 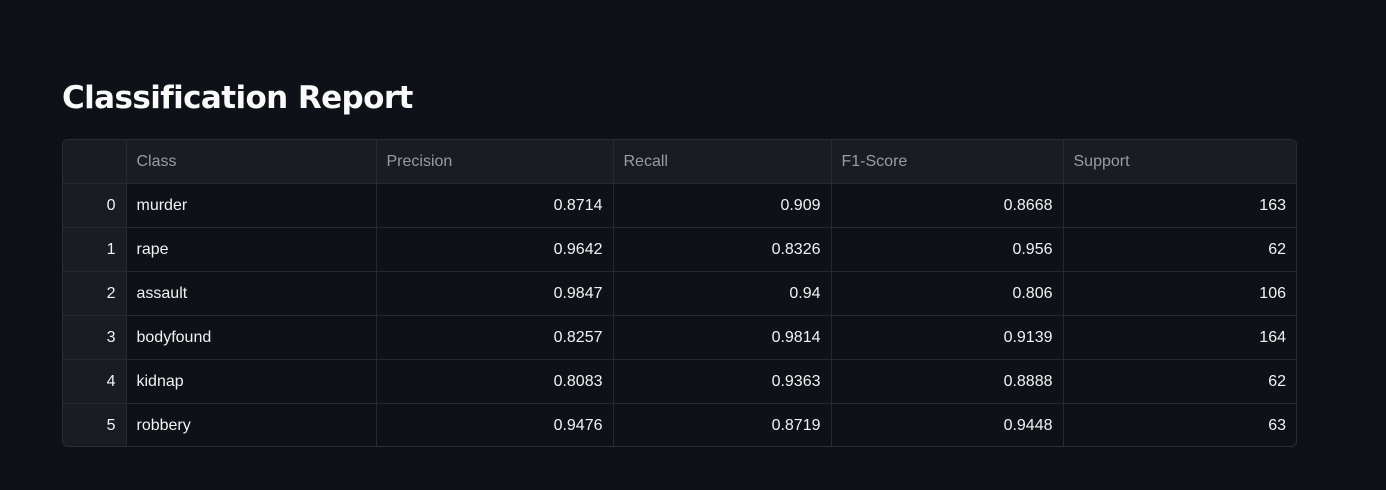 I want to click on precision-cell: 0.9476, so click(x=495, y=424).